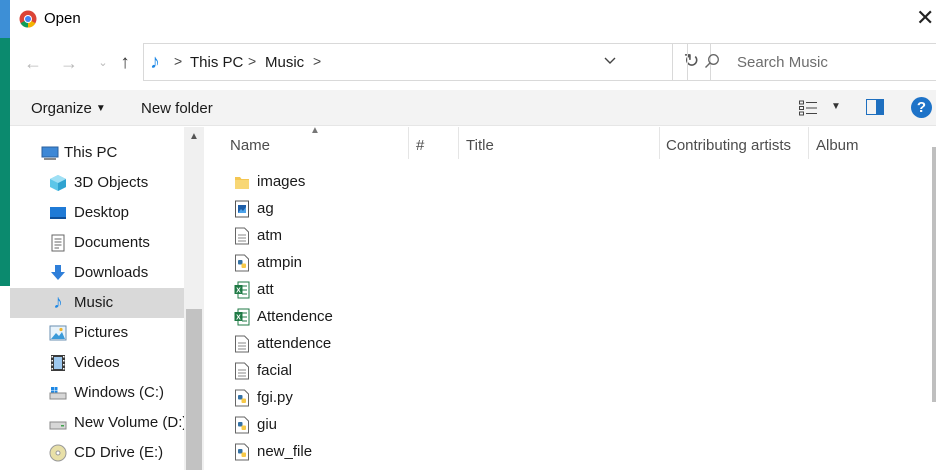 The height and width of the screenshot is (470, 936). Describe the element at coordinates (384, 344) in the screenshot. I see `file-row: attendence` at that location.